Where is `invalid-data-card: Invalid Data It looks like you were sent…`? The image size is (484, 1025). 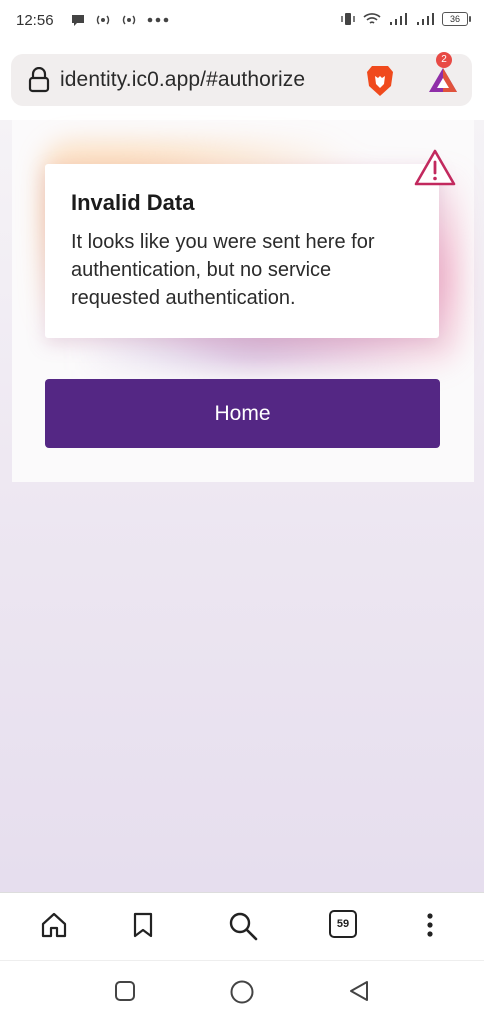
invalid-data-card: Invalid Data It looks like you were sent… is located at coordinates (242, 251).